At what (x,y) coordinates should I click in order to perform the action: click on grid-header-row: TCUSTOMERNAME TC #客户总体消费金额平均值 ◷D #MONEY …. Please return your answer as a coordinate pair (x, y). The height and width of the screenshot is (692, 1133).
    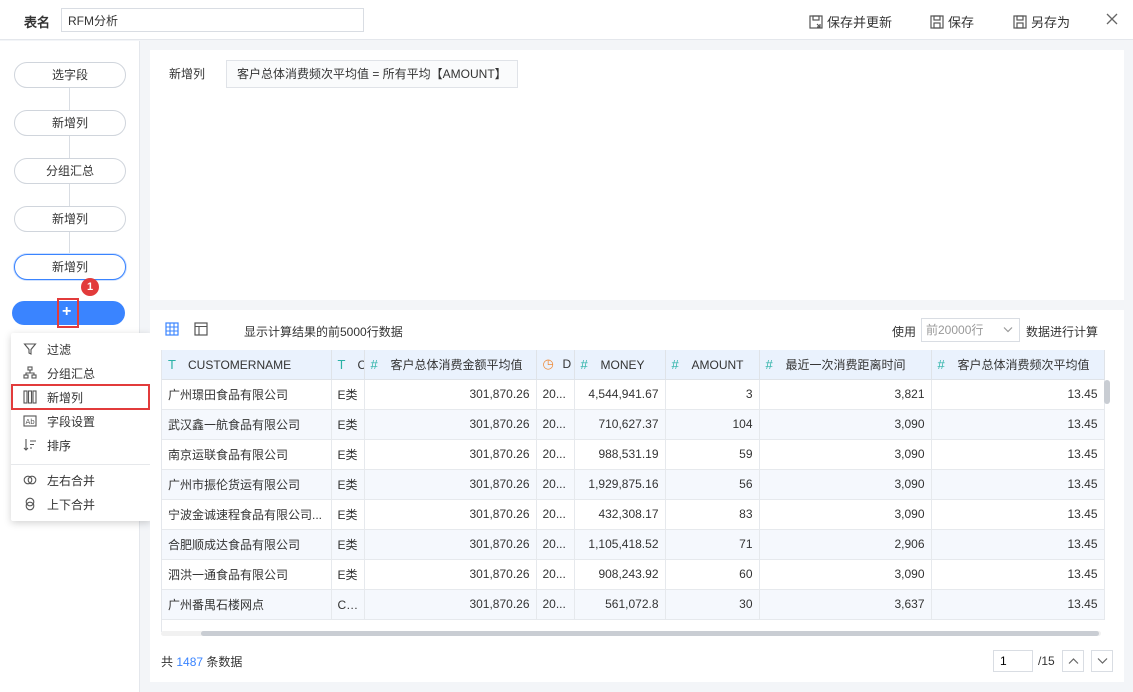
    Looking at the image, I should click on (633, 365).